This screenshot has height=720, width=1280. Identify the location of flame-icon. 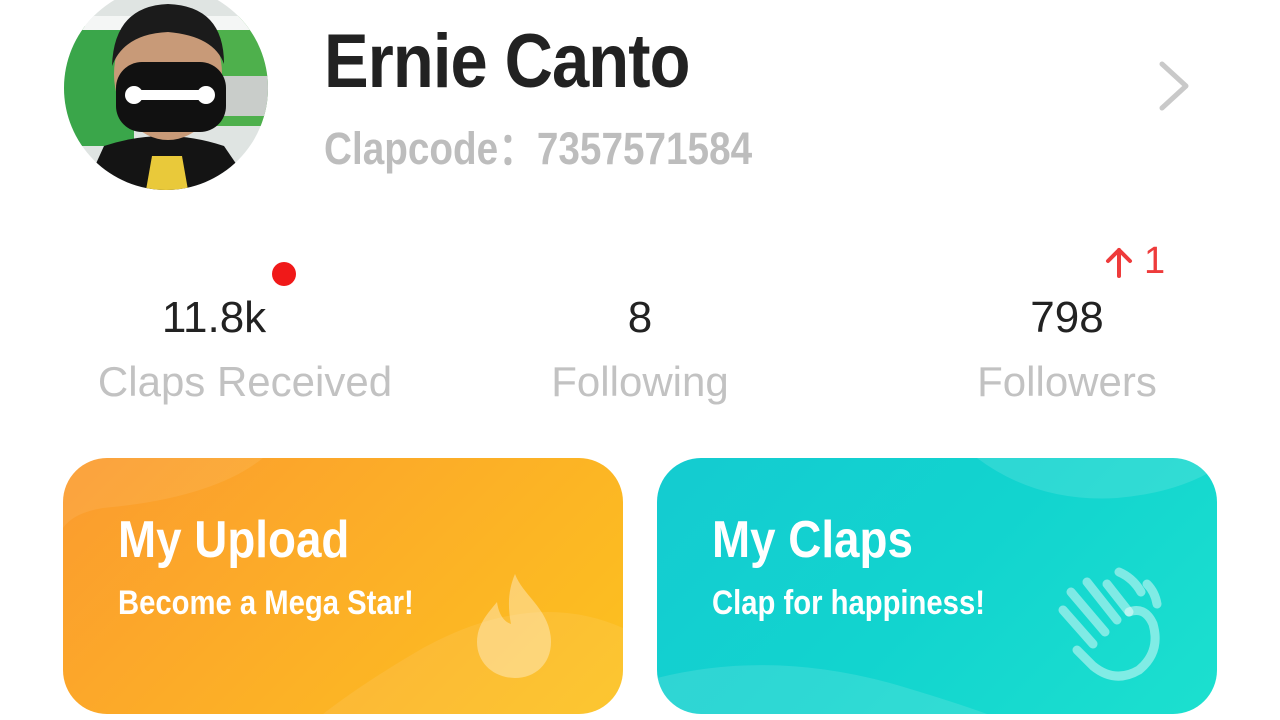
(514, 626).